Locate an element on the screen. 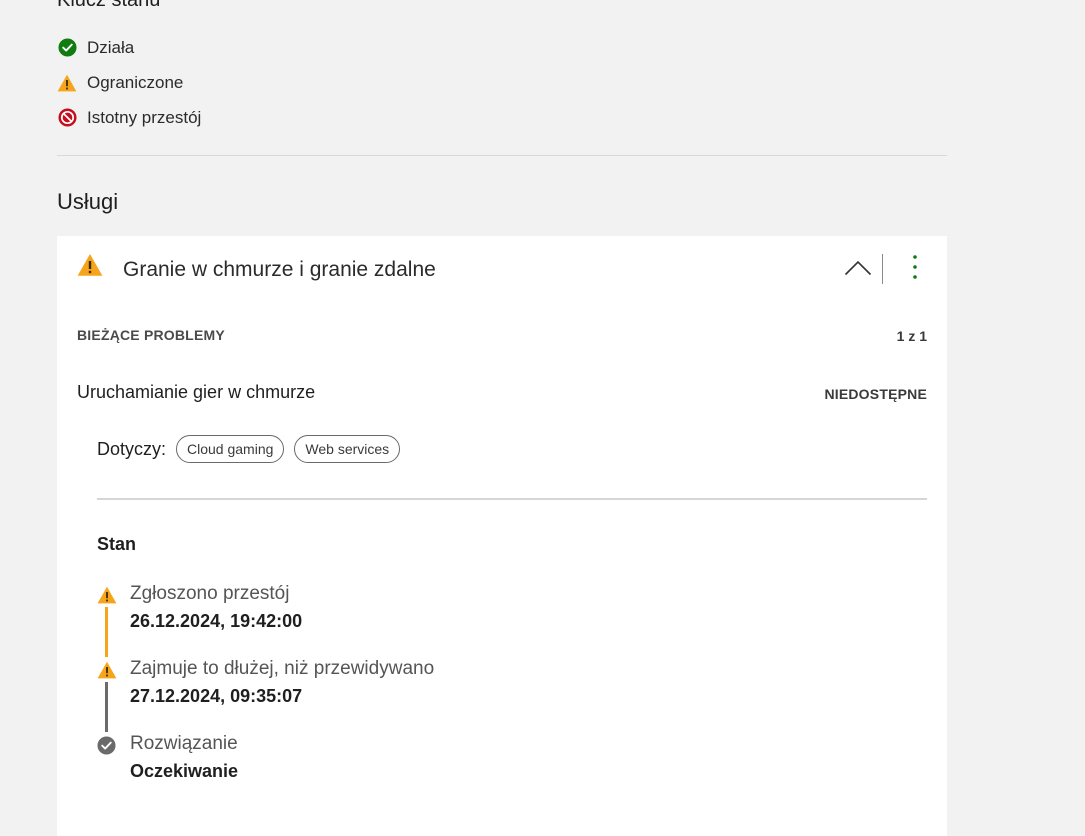 The height and width of the screenshot is (836, 1085). more-options-button is located at coordinates (915, 269).